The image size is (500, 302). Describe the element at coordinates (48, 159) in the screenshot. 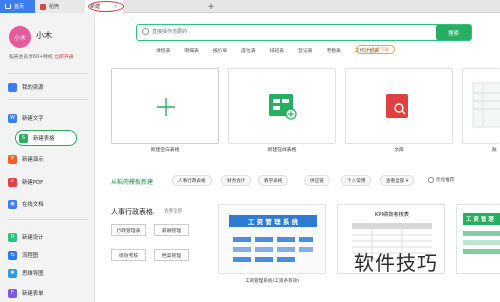

I see `sidebar-item-new-presentation: P 新建演示` at that location.